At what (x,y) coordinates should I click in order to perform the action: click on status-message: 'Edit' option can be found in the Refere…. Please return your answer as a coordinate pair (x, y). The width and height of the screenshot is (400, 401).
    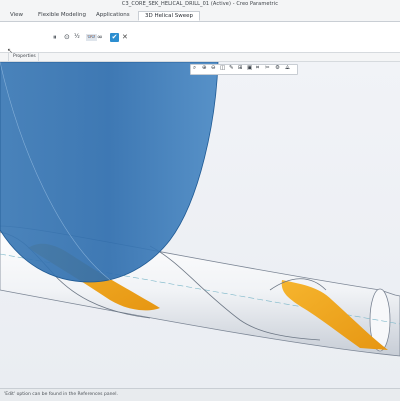
    Looking at the image, I should click on (61, 394).